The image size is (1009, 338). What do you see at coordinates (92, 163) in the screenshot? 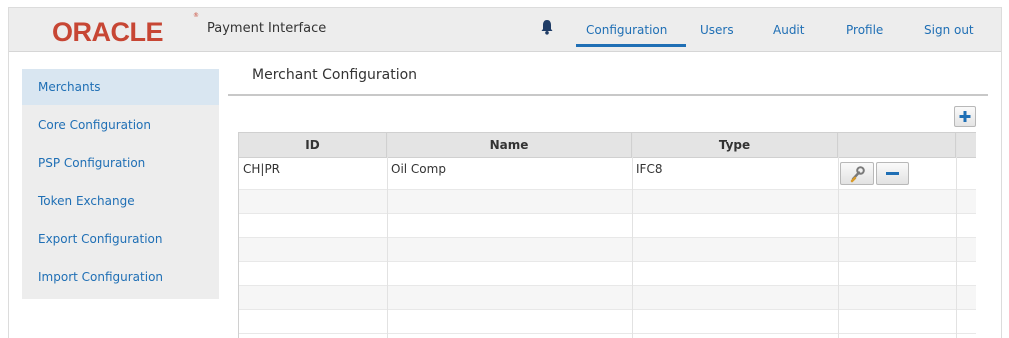
I see `sidebar-item-label: PSP Configuration` at bounding box center [92, 163].